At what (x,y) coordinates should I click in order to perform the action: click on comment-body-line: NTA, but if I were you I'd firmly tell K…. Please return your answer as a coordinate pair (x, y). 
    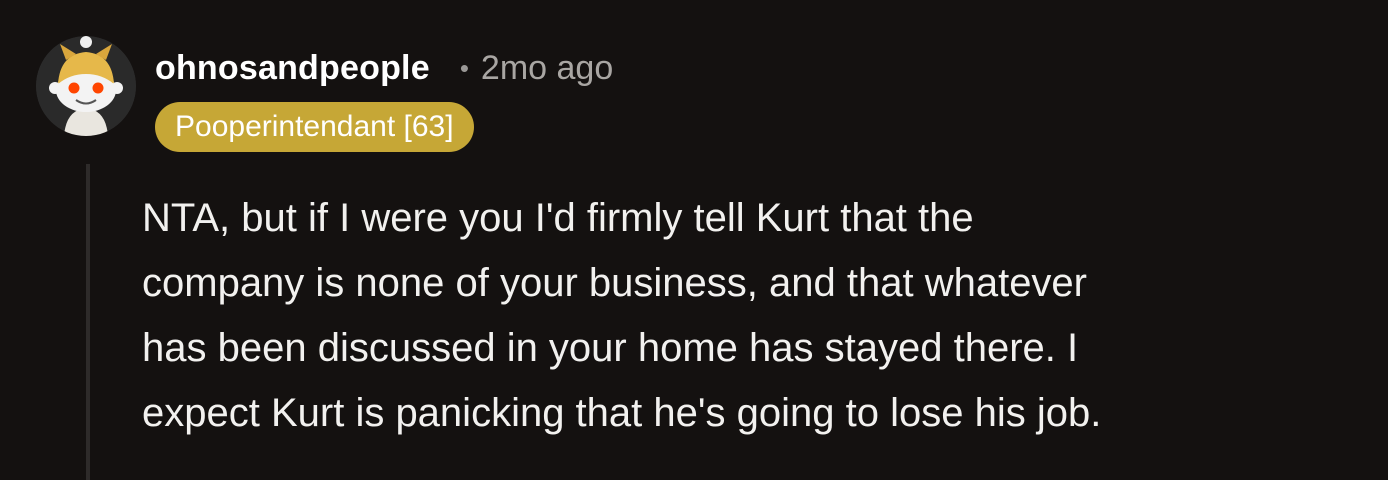
    Looking at the image, I should click on (558, 218).